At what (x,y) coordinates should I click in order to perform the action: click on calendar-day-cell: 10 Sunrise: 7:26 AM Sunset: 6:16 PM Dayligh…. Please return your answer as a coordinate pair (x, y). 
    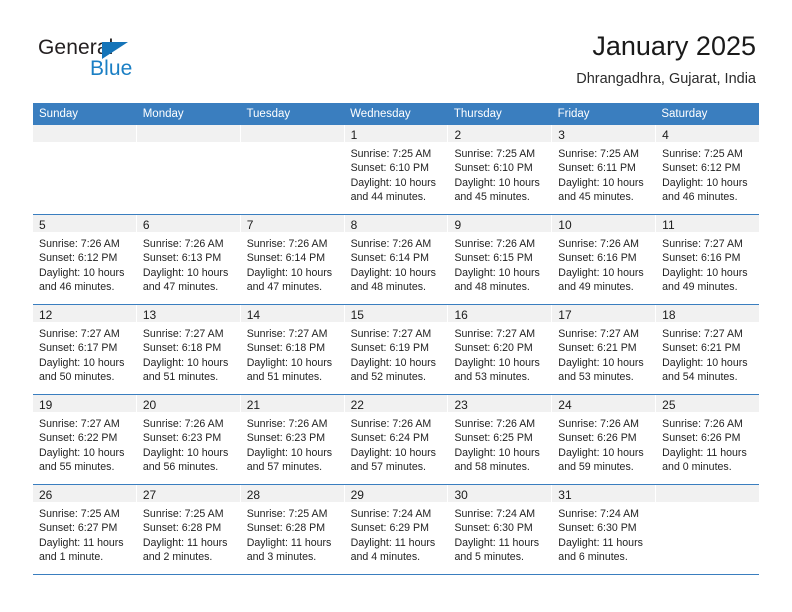
    Looking at the image, I should click on (604, 259).